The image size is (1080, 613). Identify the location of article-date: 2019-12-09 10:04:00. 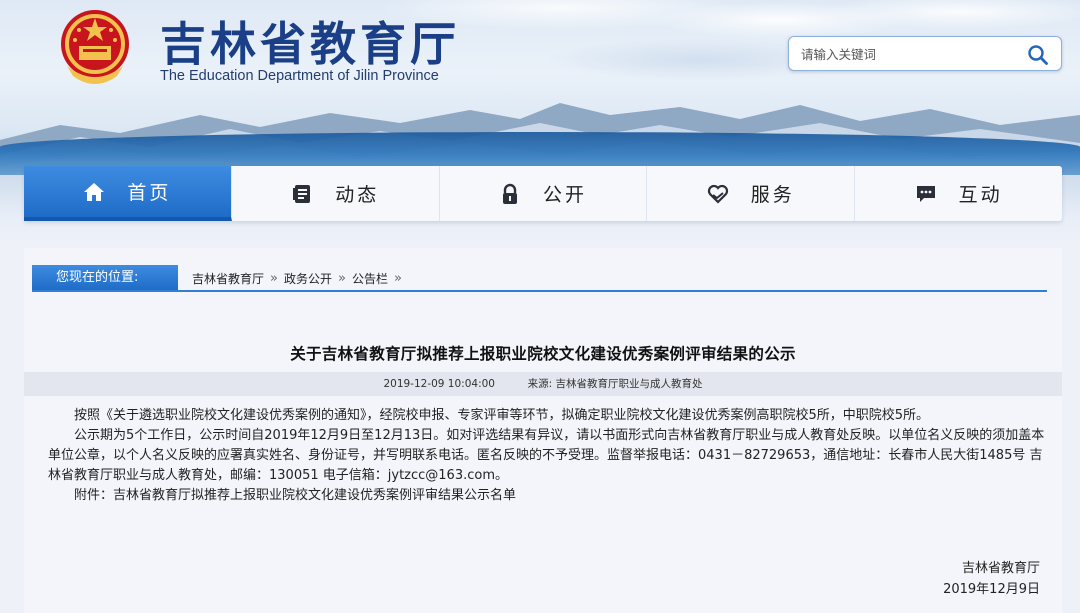
(439, 384).